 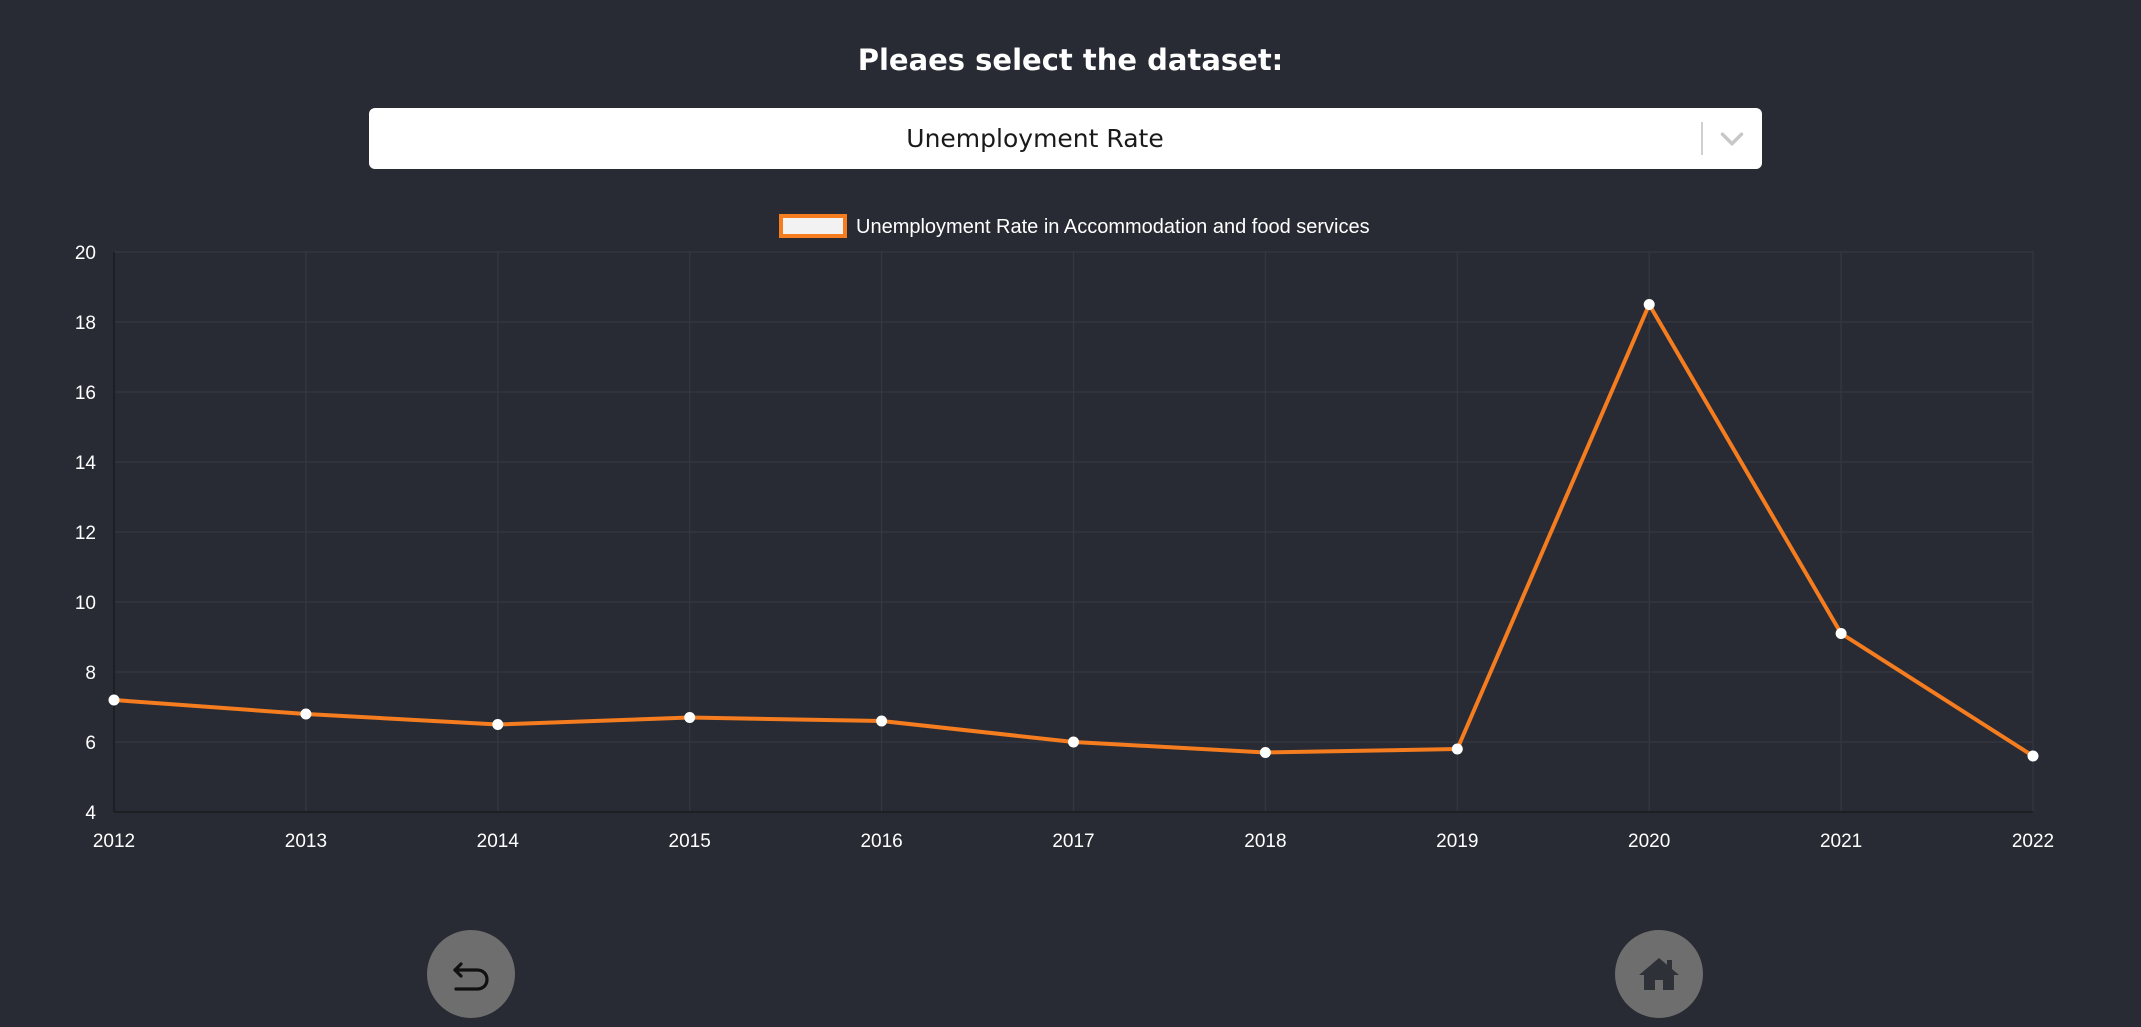 I want to click on y-tick-label: 12, so click(x=85, y=533).